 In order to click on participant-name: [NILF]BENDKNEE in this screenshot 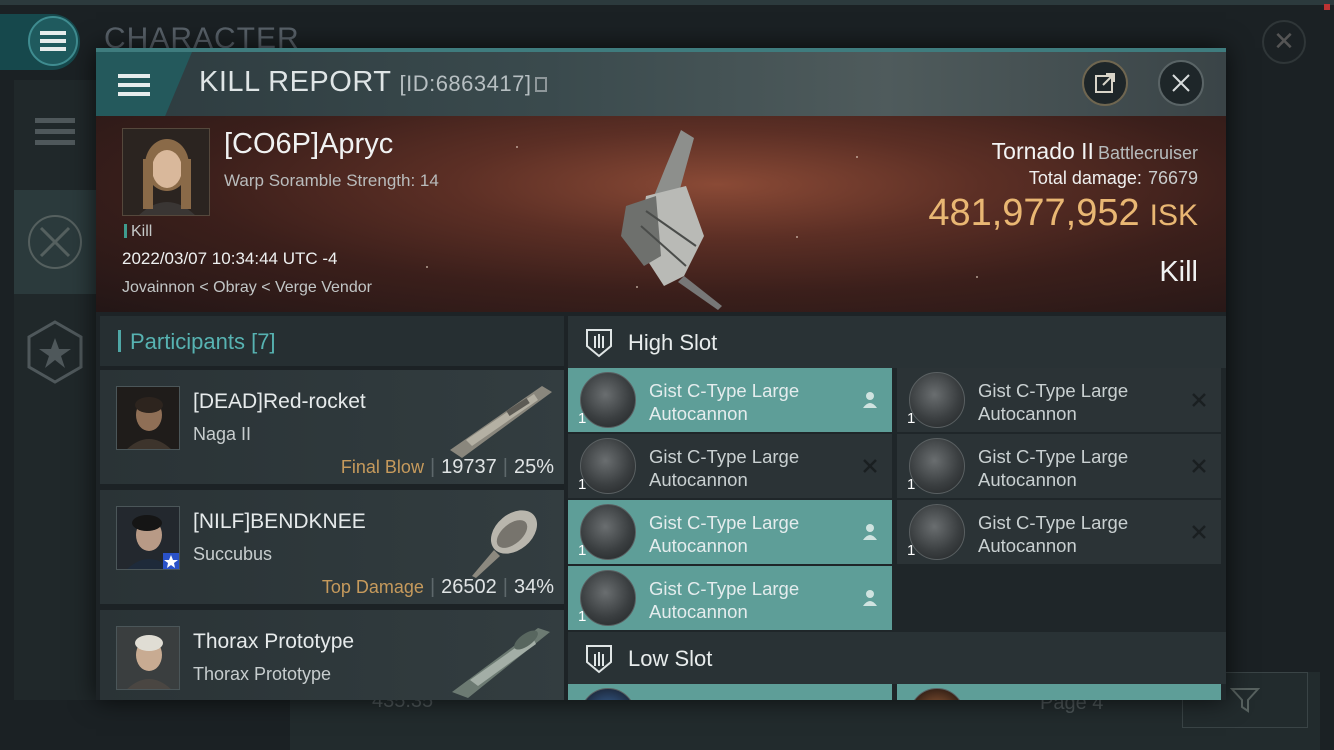, I will do `click(279, 522)`.